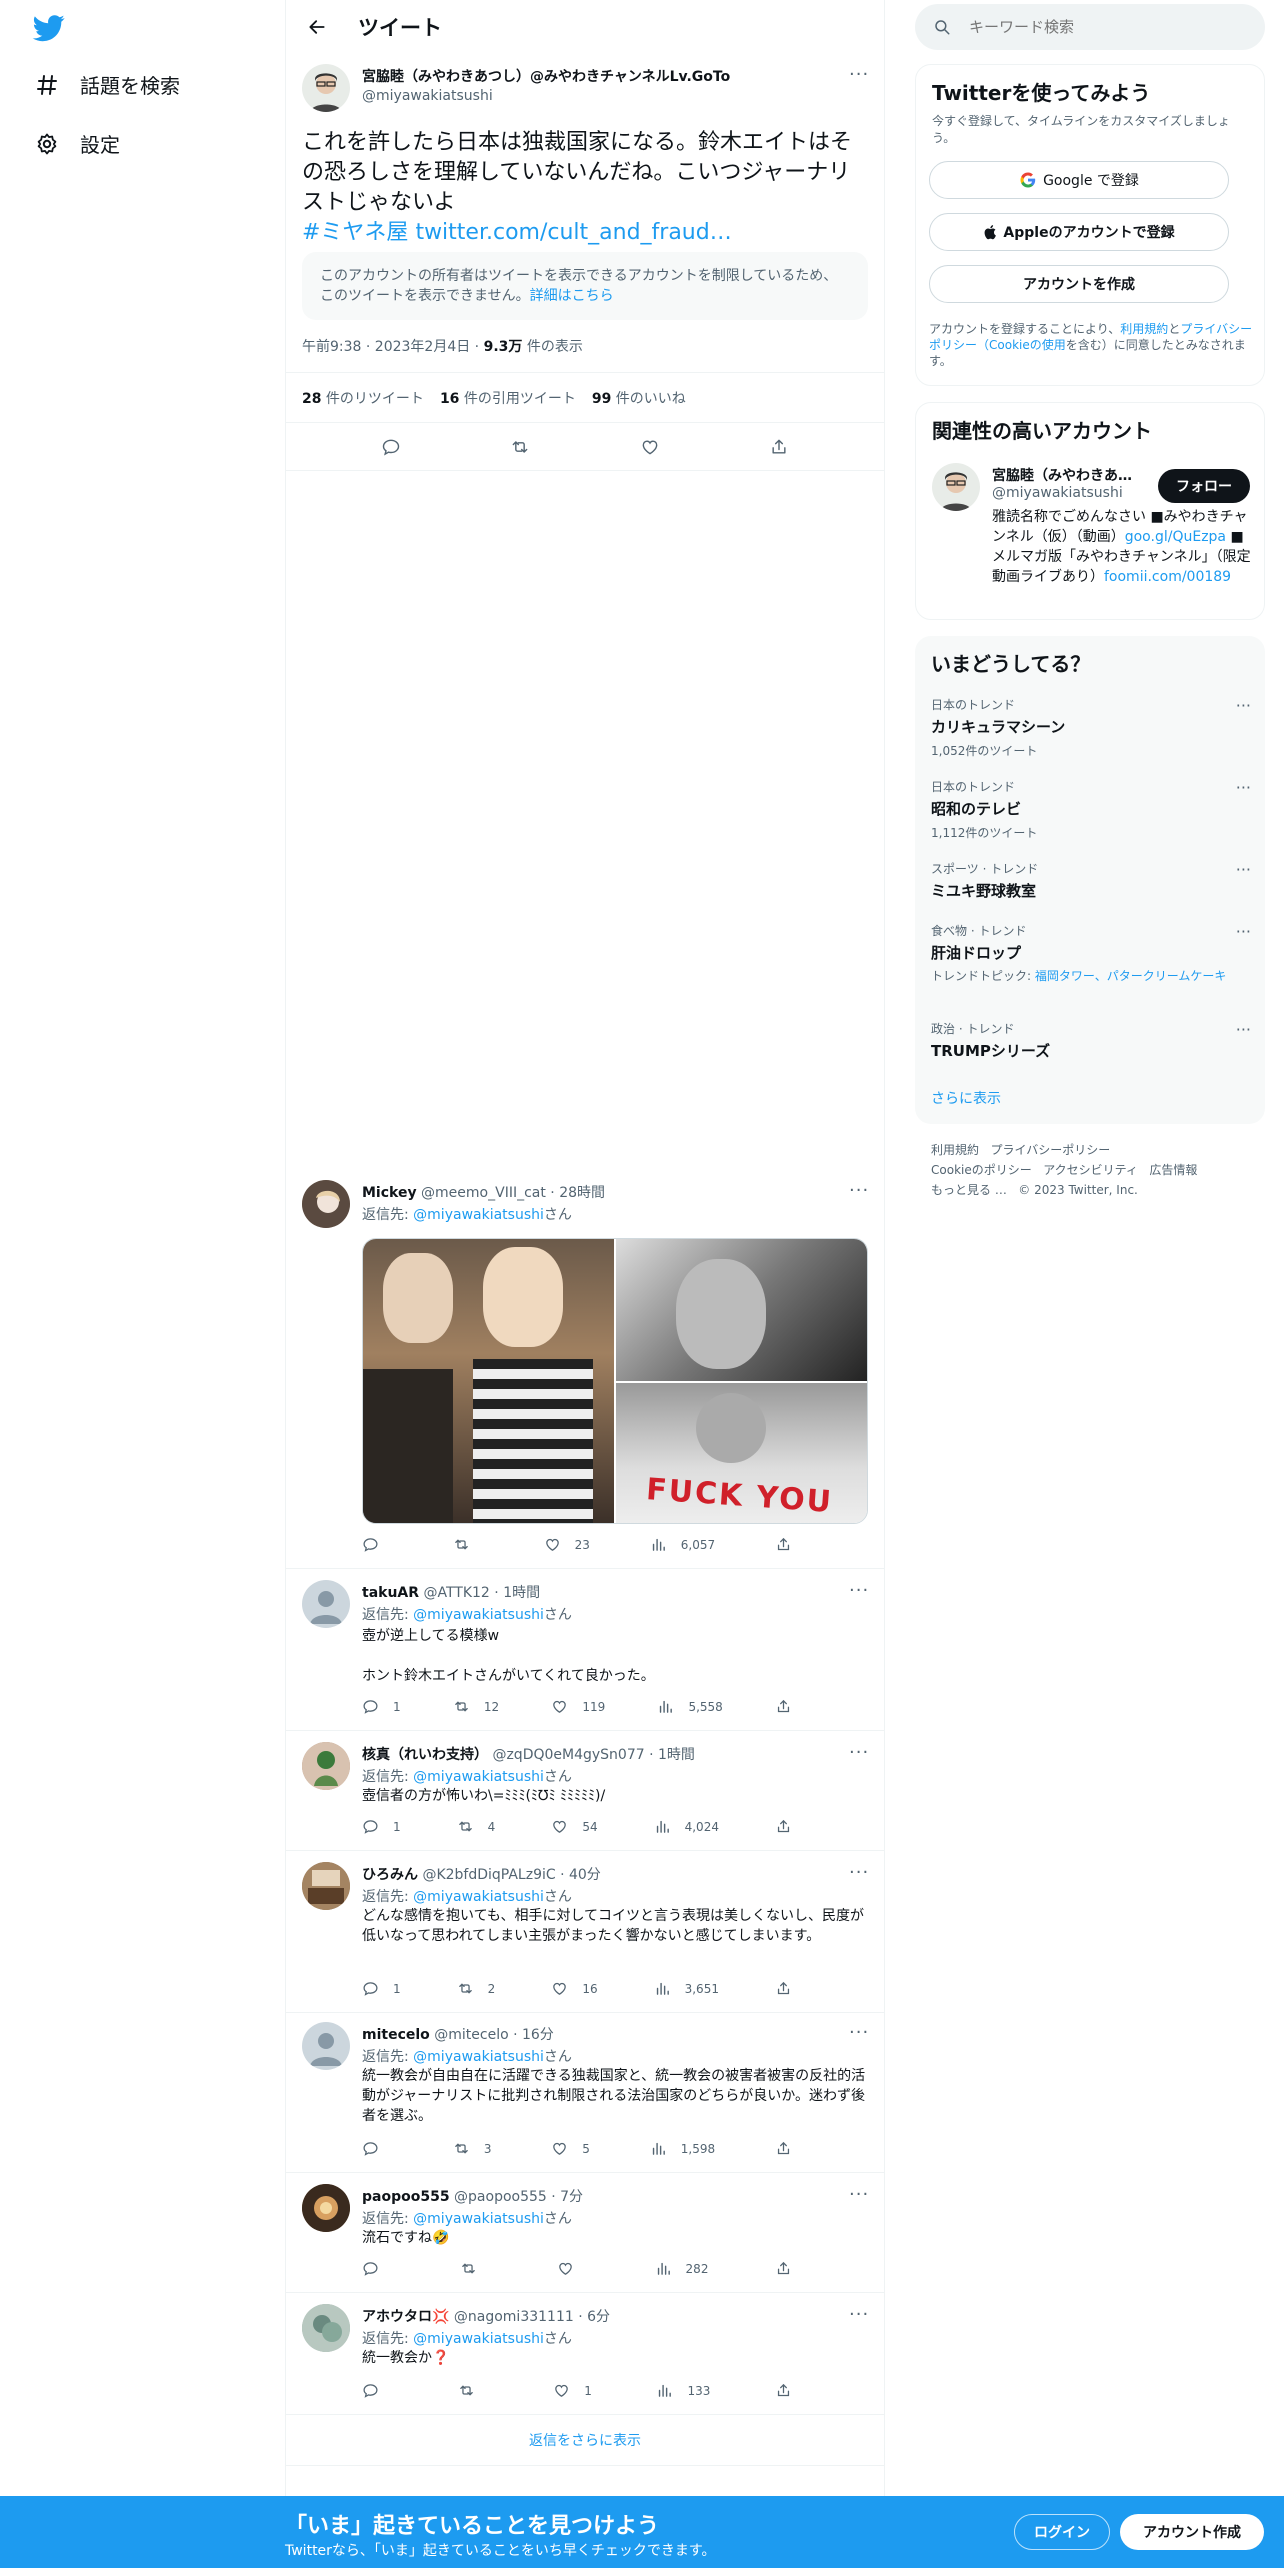 The width and height of the screenshot is (1284, 2568). What do you see at coordinates (650, 447) in the screenshot?
I see `like-icon` at bounding box center [650, 447].